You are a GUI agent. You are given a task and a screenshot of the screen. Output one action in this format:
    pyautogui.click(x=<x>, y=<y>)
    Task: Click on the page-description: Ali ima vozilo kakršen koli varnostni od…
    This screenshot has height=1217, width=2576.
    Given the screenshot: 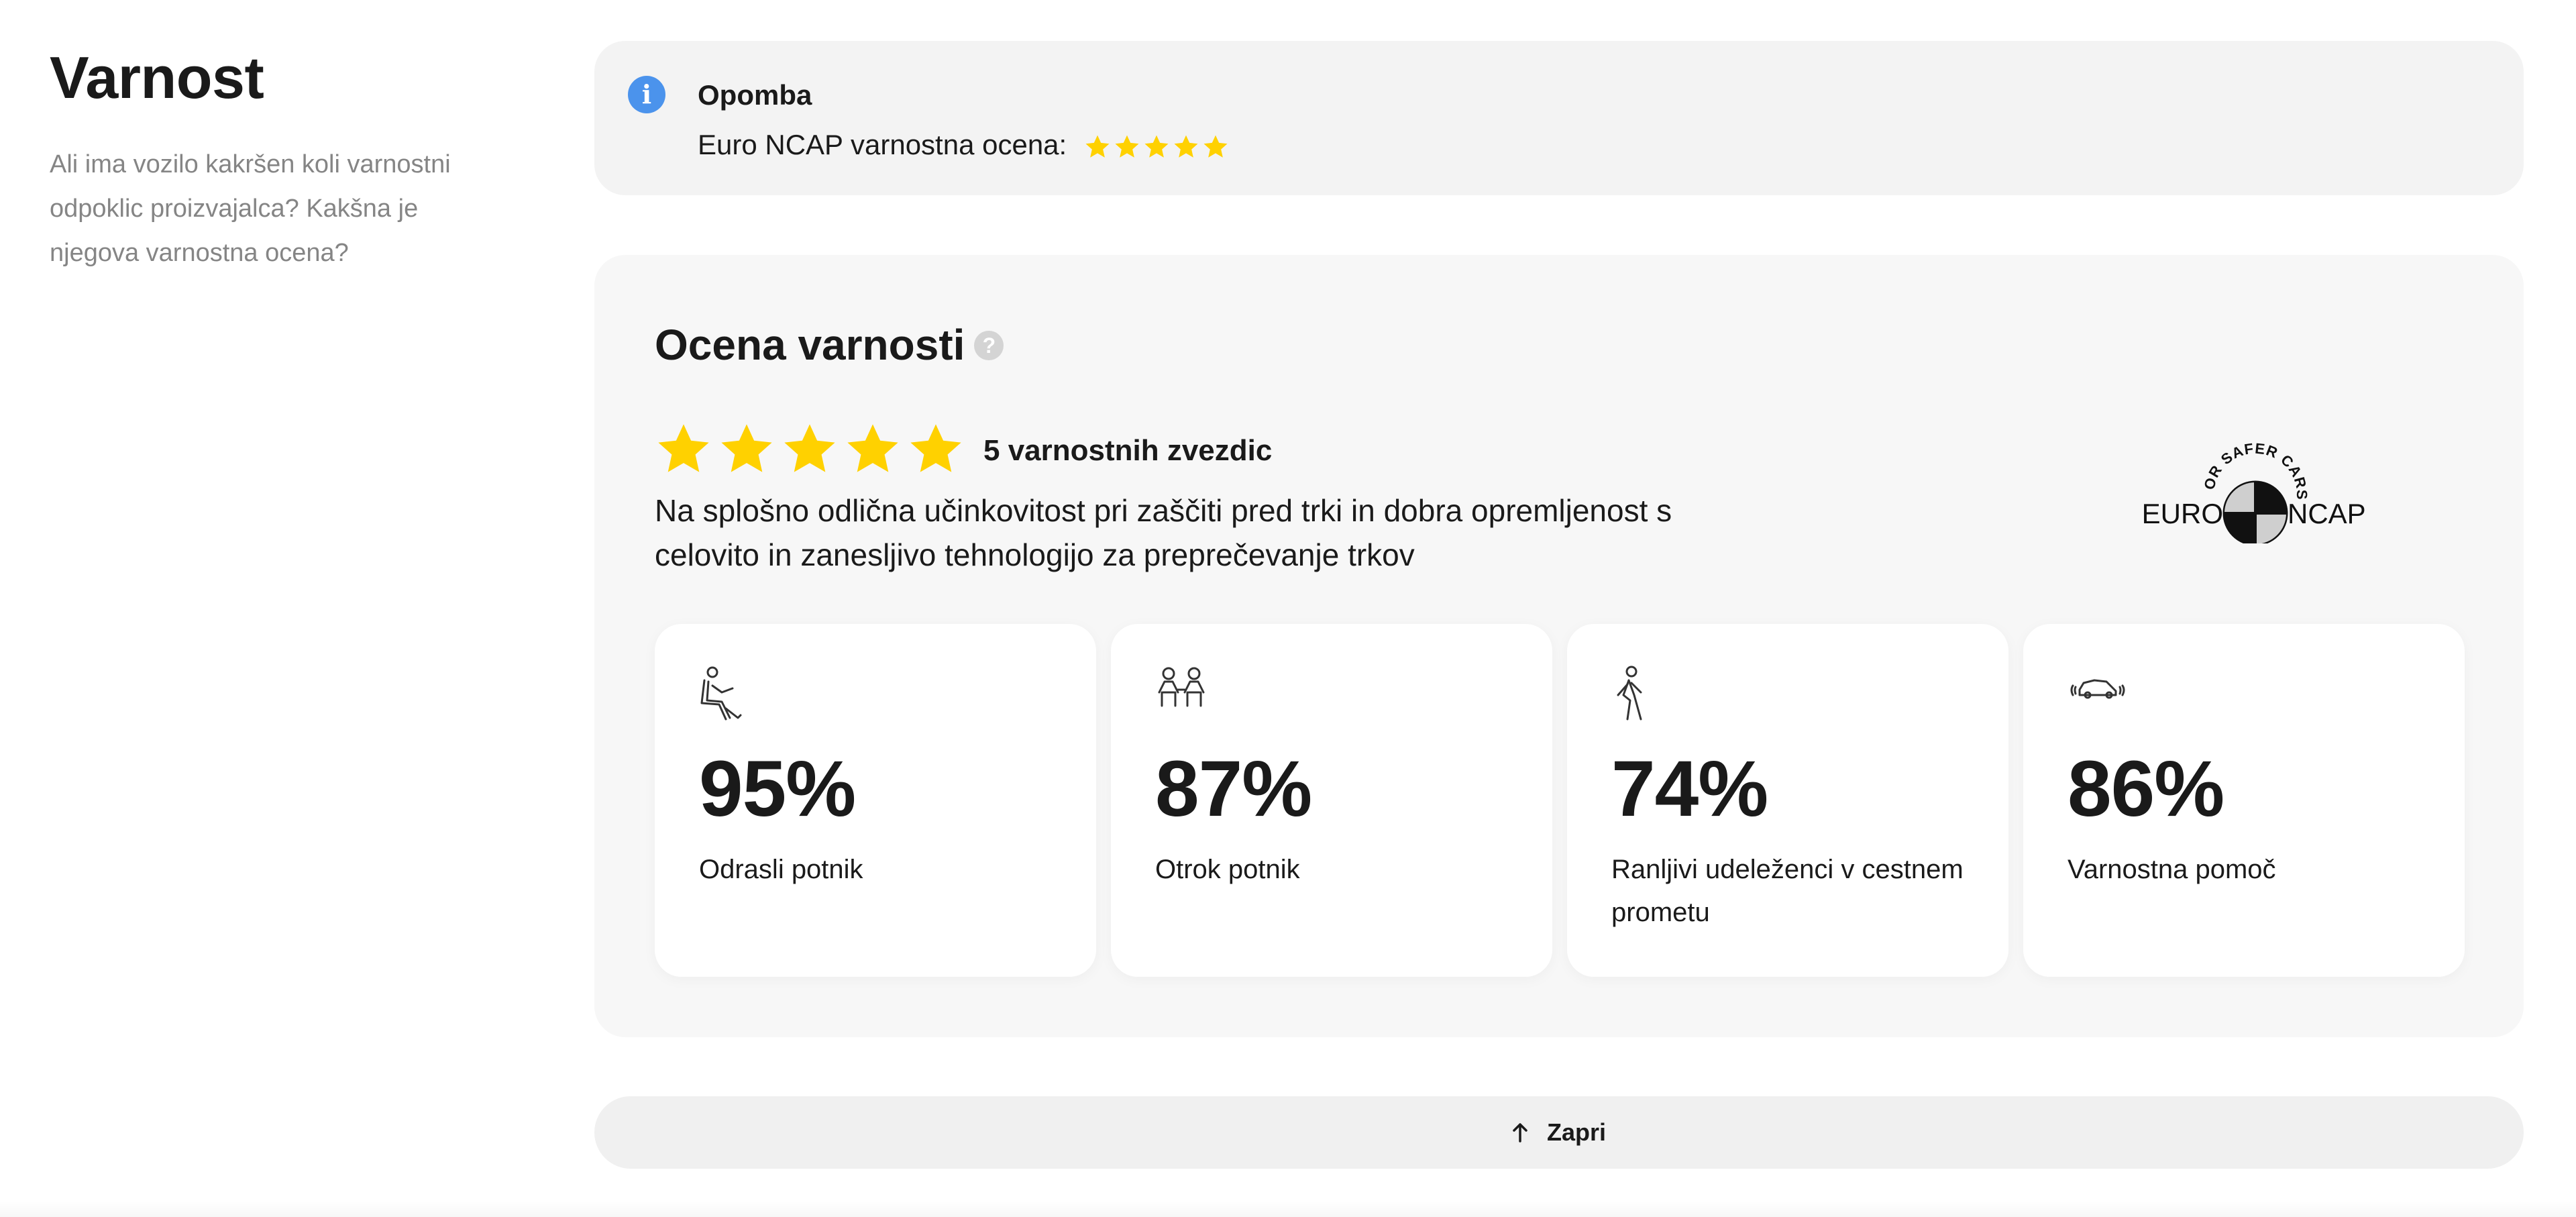 What is the action you would take?
    pyautogui.click(x=250, y=208)
    